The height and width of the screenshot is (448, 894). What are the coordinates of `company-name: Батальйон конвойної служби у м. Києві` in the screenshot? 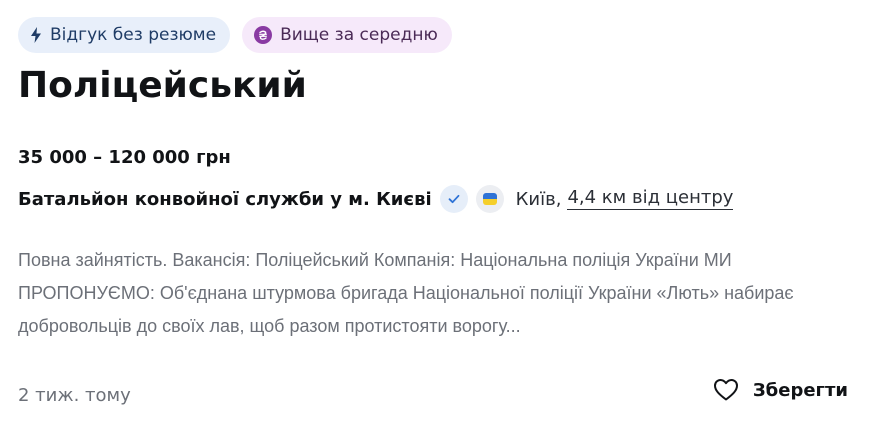 It's located at (225, 199).